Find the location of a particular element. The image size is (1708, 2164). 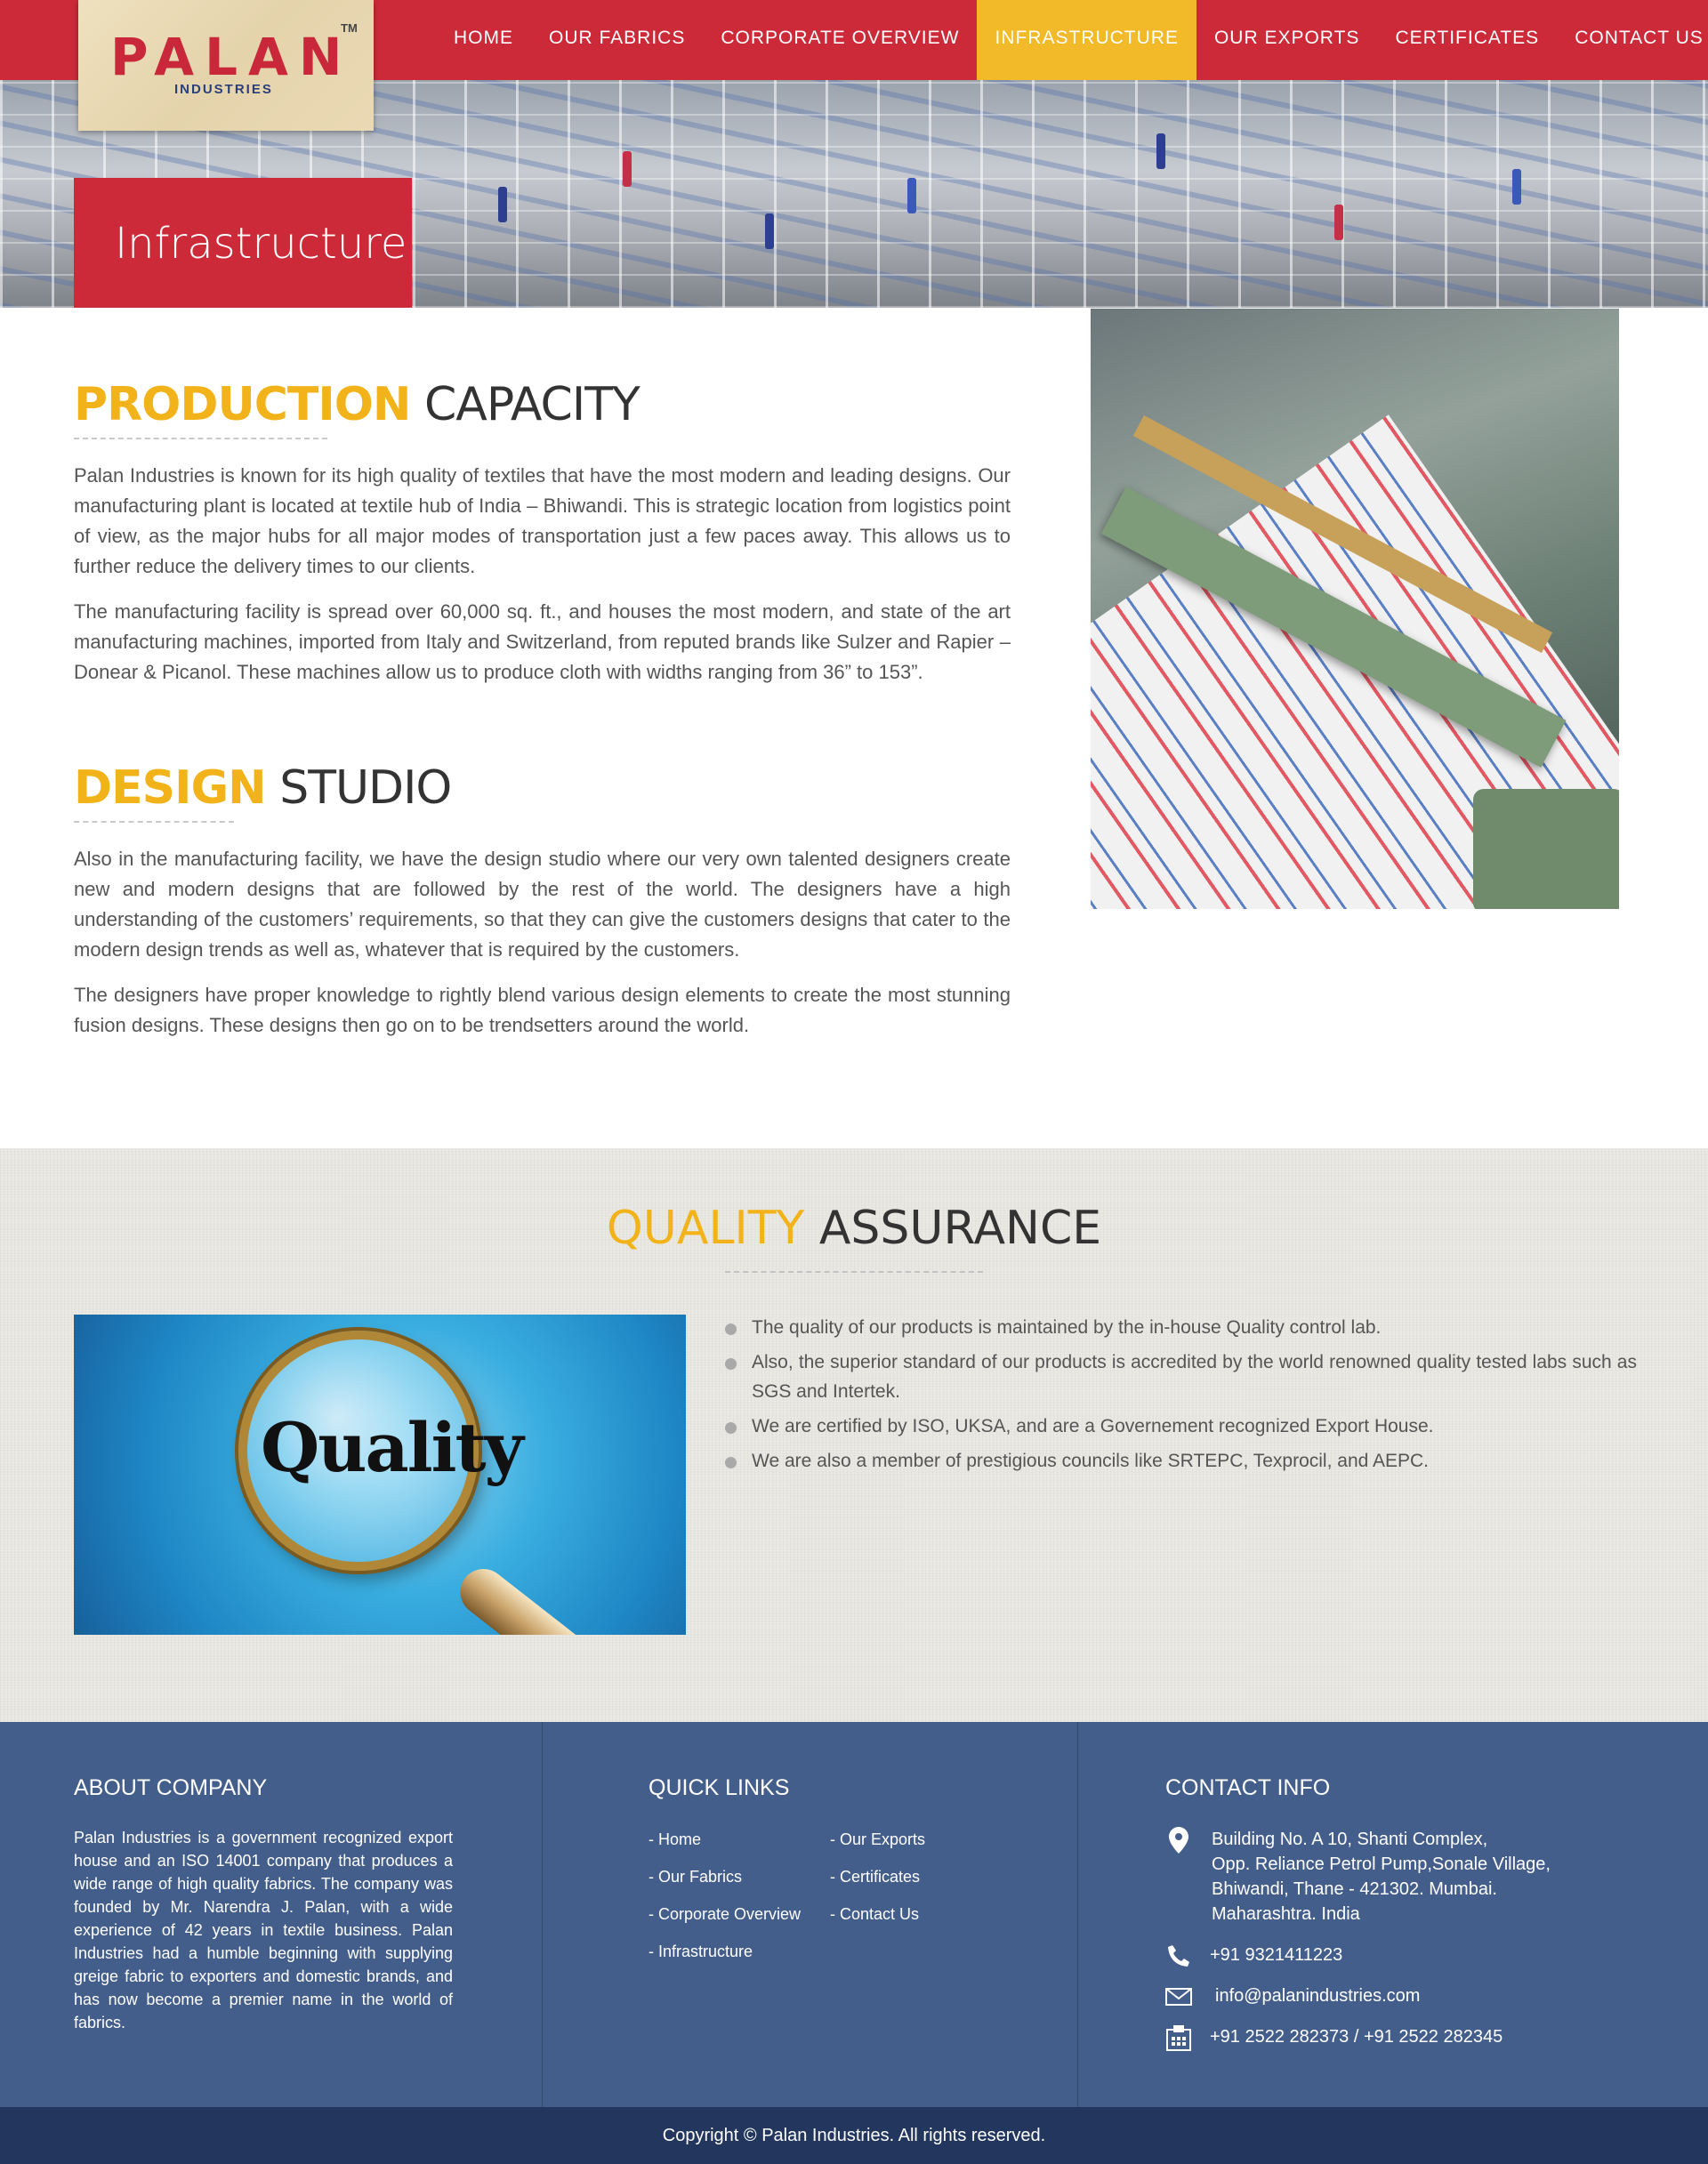

quality-magnifier-image: Quality is located at coordinates (380, 1475).